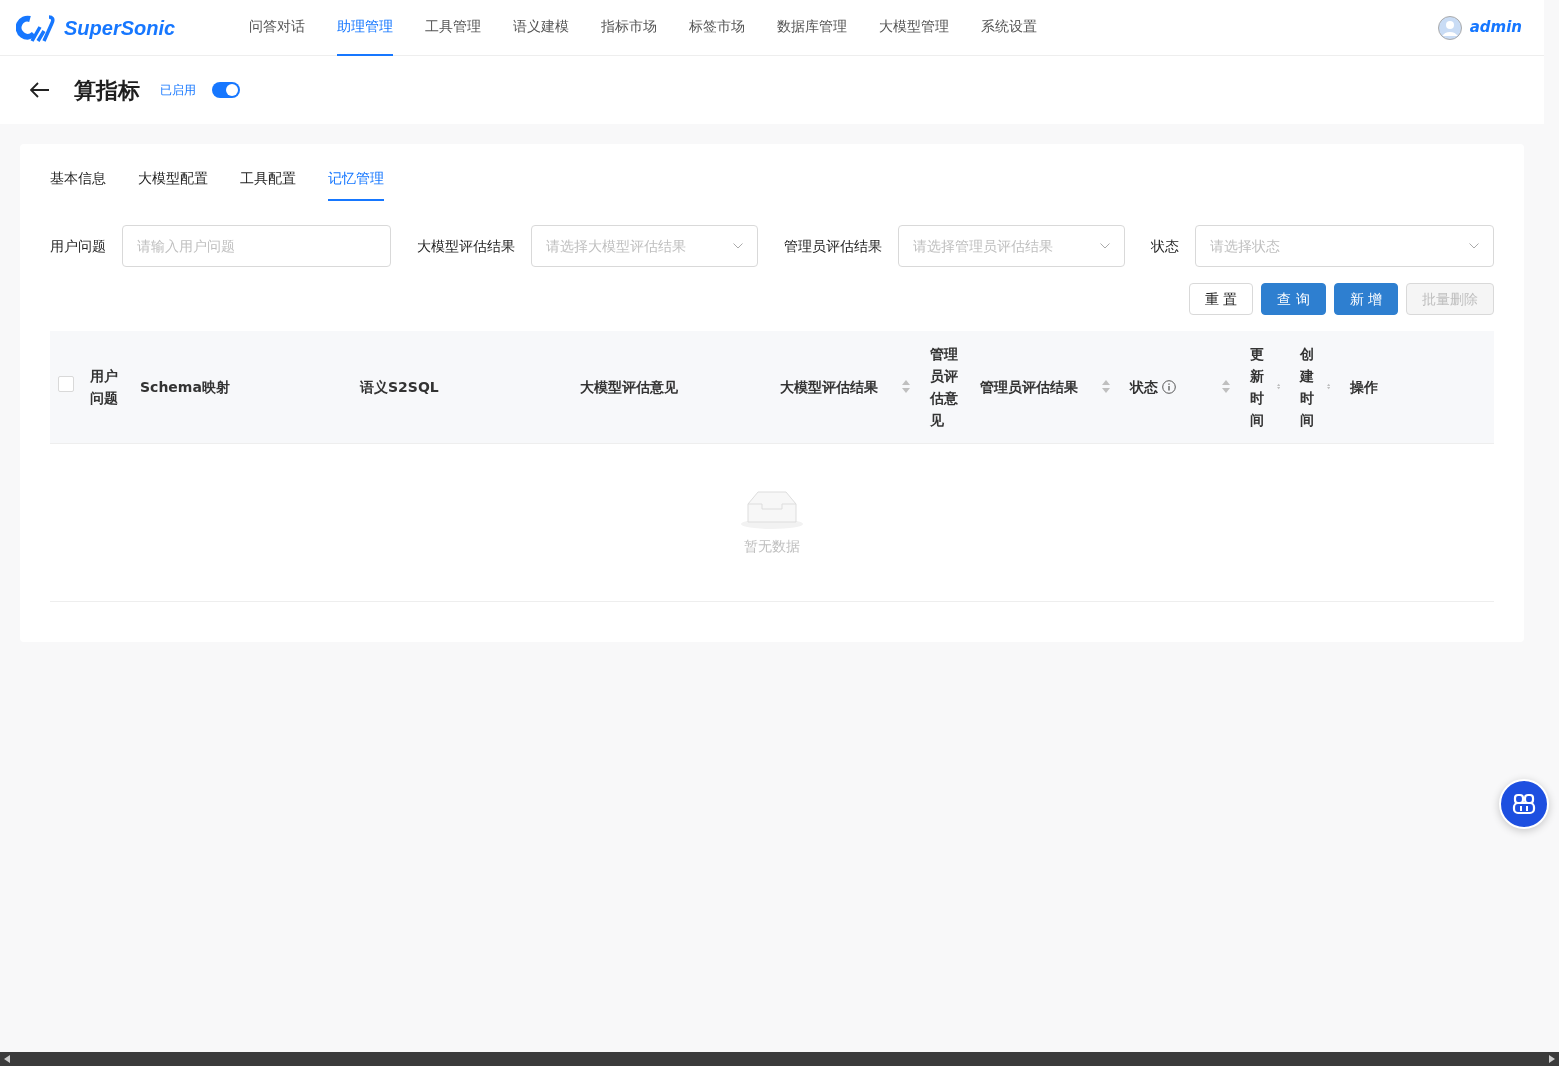 This screenshot has height=1066, width=1559. Describe the element at coordinates (1365, 299) in the screenshot. I see `action-button: 新 增` at that location.